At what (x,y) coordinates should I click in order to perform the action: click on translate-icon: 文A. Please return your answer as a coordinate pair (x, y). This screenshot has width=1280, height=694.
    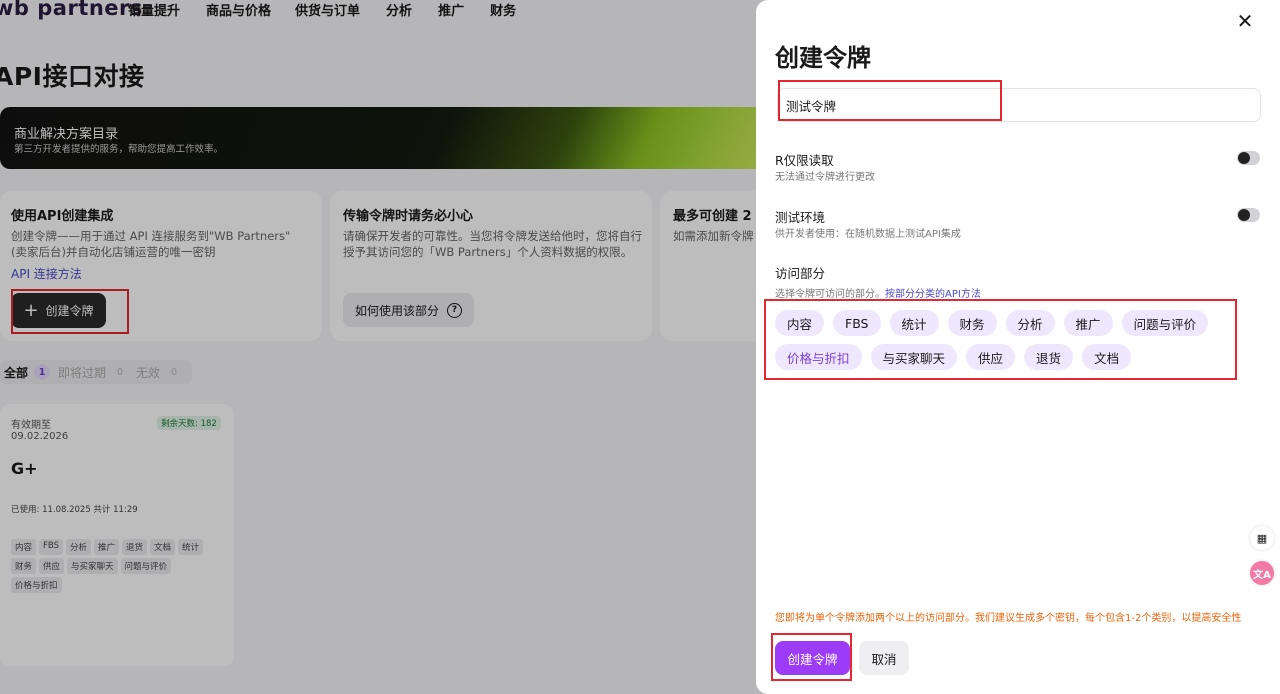
    Looking at the image, I should click on (1262, 573).